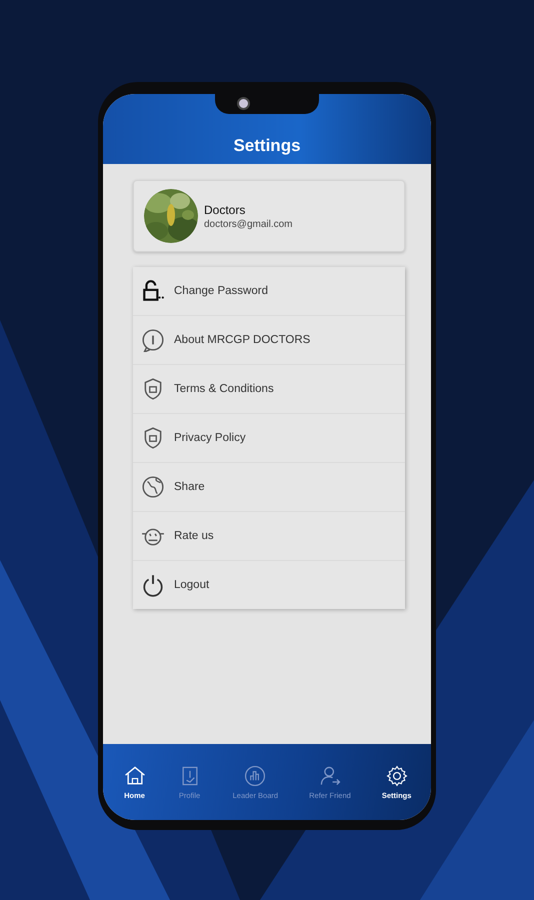 The image size is (534, 900). What do you see at coordinates (192, 585) in the screenshot?
I see `menu-label: Logout` at bounding box center [192, 585].